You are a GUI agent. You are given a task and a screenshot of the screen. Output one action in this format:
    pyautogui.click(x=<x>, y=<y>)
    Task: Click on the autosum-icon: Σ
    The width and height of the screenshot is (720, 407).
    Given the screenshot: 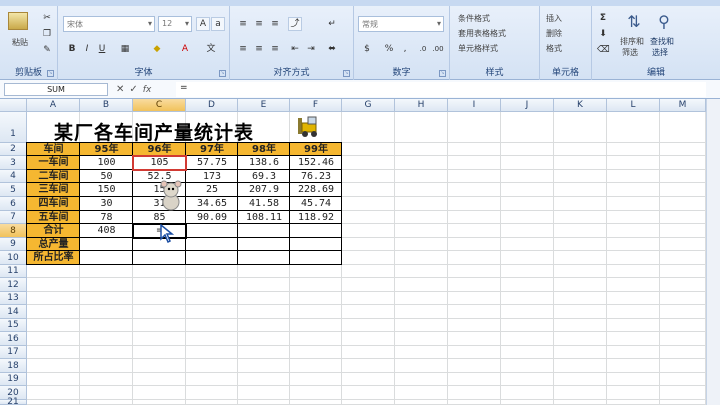 What is the action you would take?
    pyautogui.click(x=603, y=18)
    